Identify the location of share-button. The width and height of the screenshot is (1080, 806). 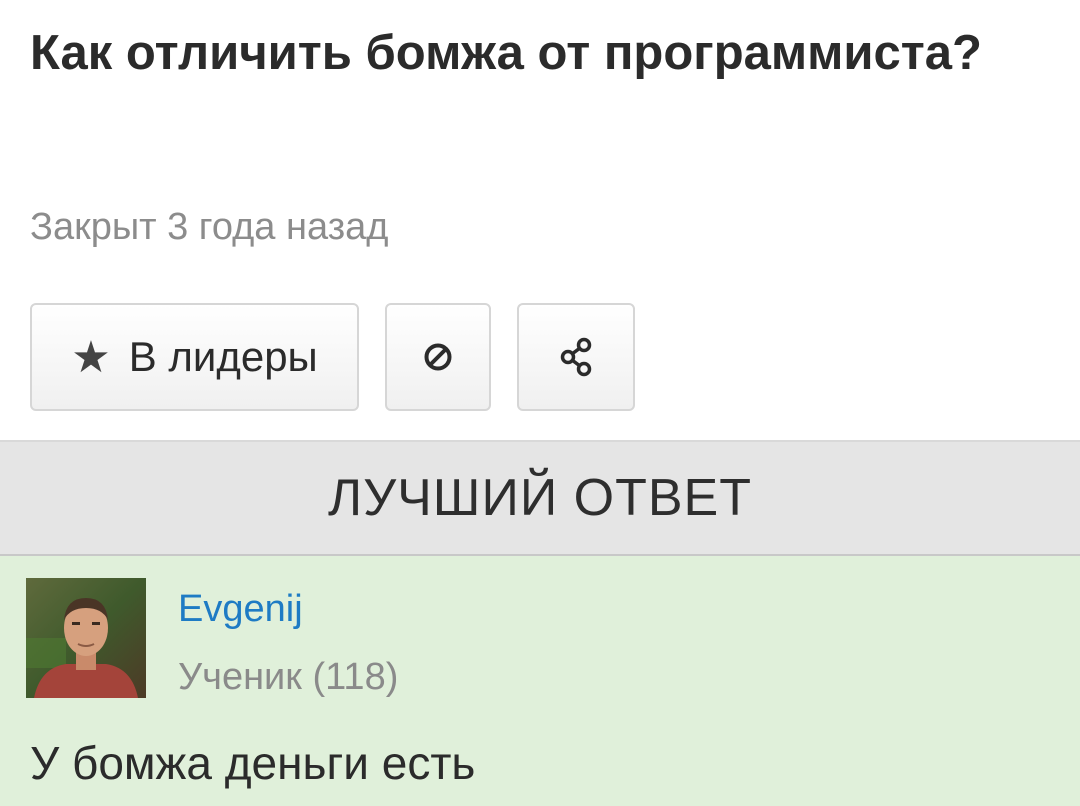
(576, 357).